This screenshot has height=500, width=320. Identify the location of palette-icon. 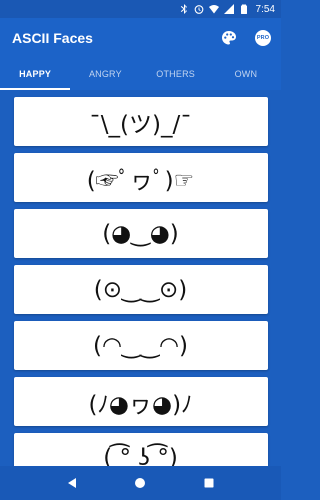
(229, 38).